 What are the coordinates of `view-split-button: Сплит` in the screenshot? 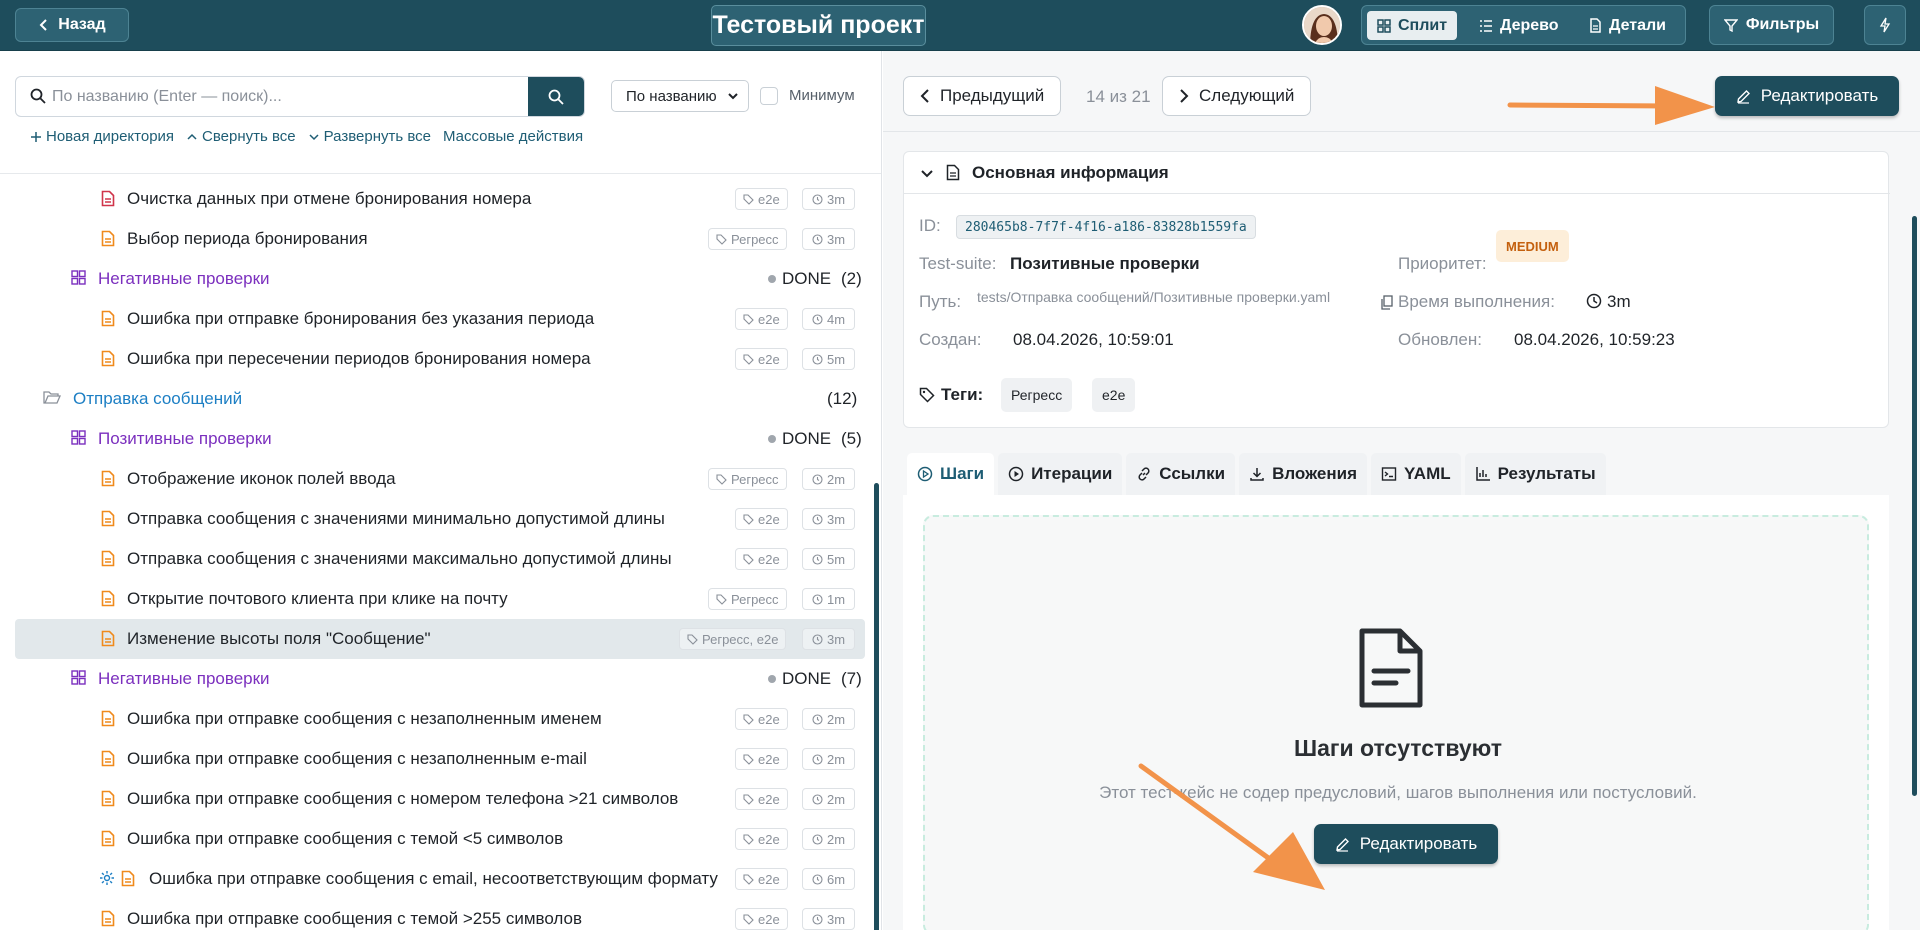 It's located at (1412, 25).